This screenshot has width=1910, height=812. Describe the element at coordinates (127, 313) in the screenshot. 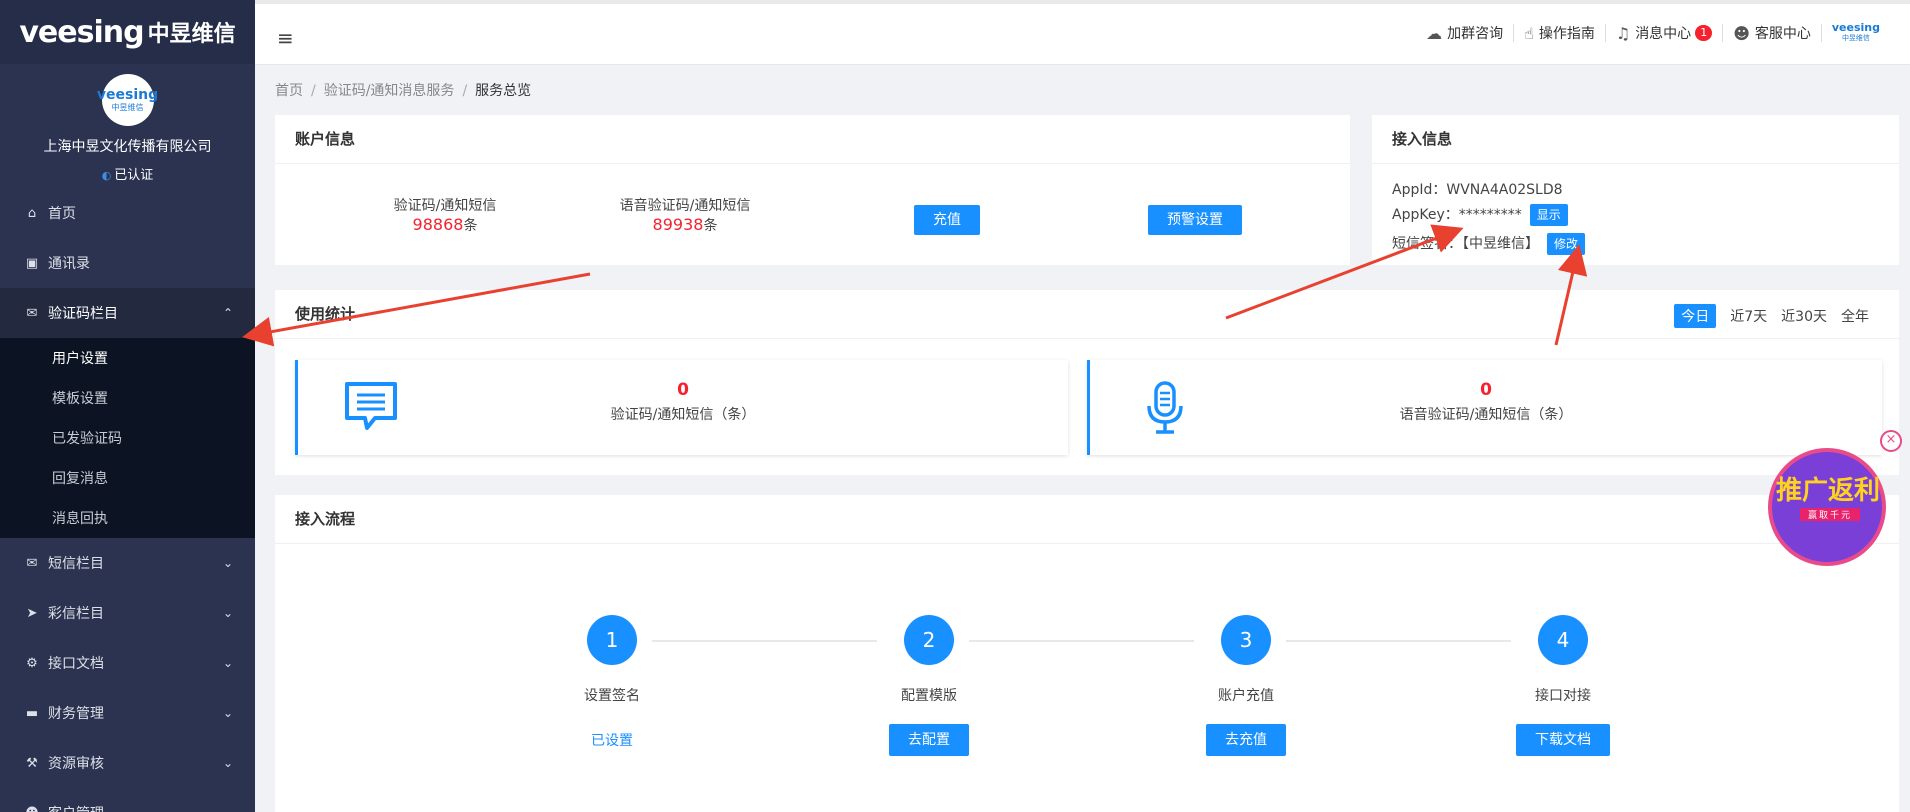

I see `sidebar-item-verification: ✉ 验证码栏目 ⌃` at that location.